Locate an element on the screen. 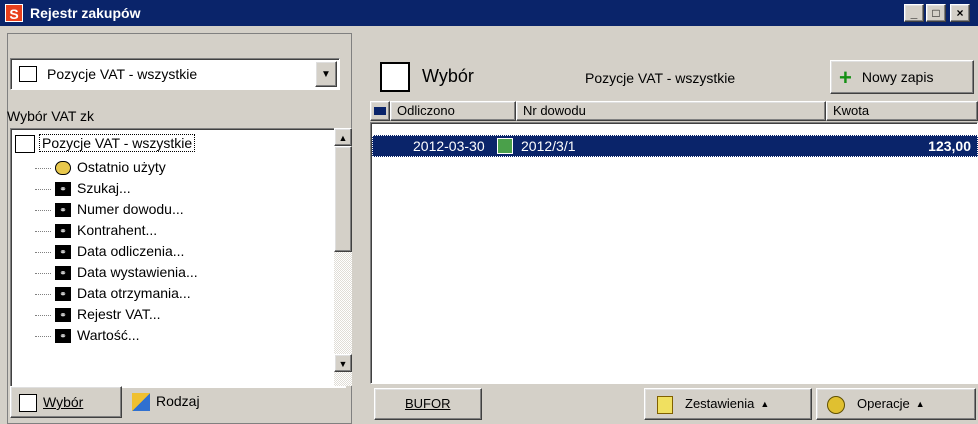  bufor-button: BUFOR is located at coordinates (428, 404).